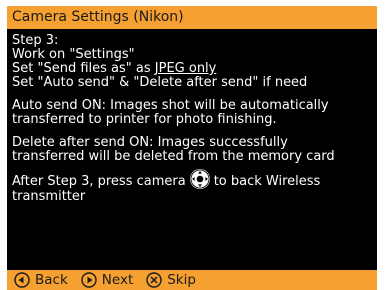 The height and width of the screenshot is (290, 387). I want to click on back-button: Back, so click(41, 280).